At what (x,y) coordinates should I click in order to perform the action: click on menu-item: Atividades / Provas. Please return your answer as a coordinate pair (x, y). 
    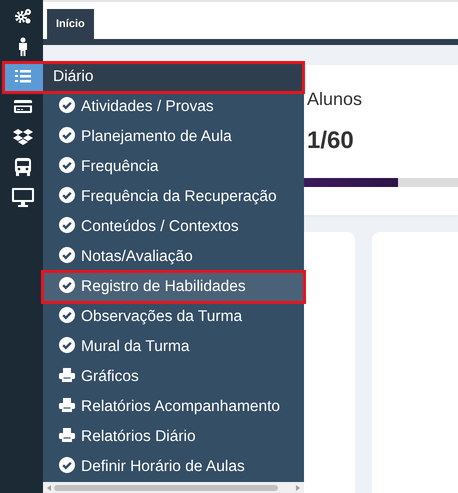
    Looking at the image, I should click on (173, 107).